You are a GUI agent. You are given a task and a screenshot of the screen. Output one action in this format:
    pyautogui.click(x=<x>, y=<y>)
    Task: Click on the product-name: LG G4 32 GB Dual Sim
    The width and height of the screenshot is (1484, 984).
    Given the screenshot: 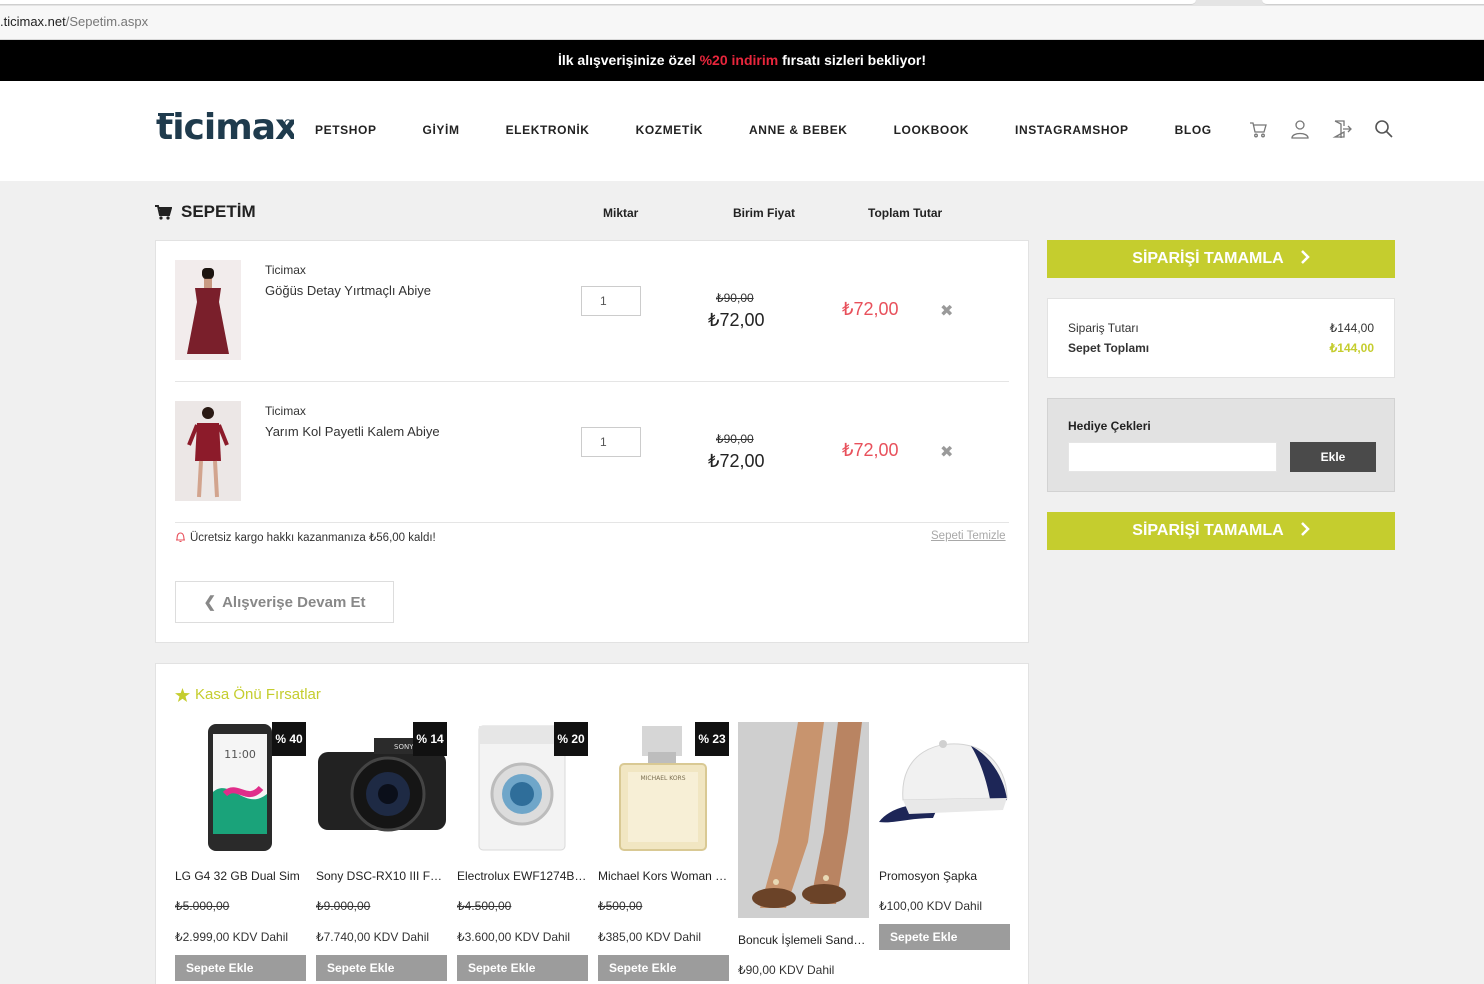 What is the action you would take?
    pyautogui.click(x=240, y=876)
    